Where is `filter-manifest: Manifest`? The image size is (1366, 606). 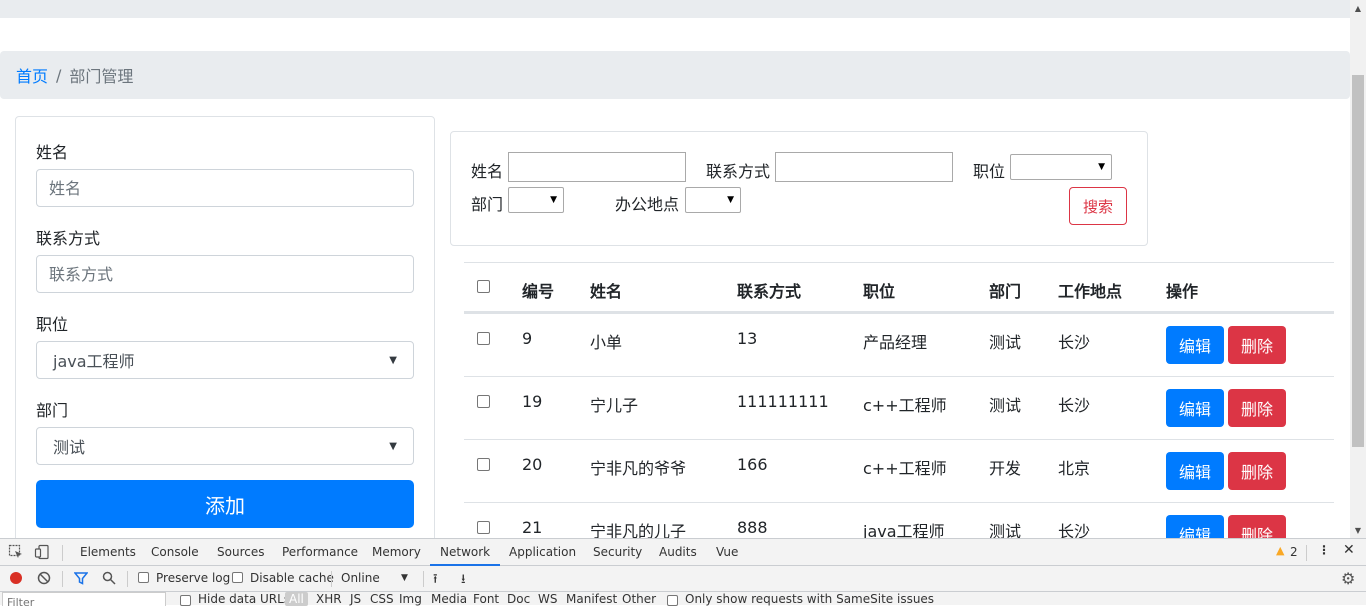
filter-manifest: Manifest is located at coordinates (591, 599).